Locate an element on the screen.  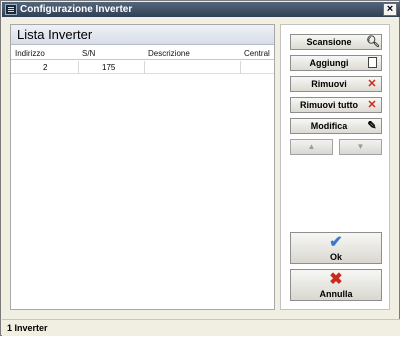
close-icon: × is located at coordinates (390, 9).